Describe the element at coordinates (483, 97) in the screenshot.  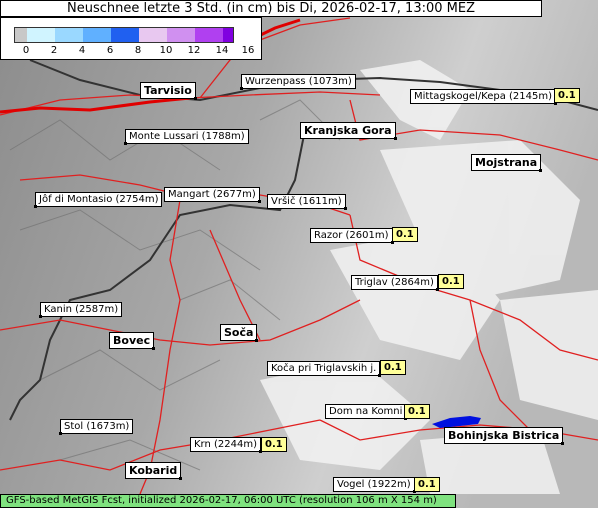
I see `place-label-mittagskogel: Mittagskogel/Kepa (2145m)` at that location.